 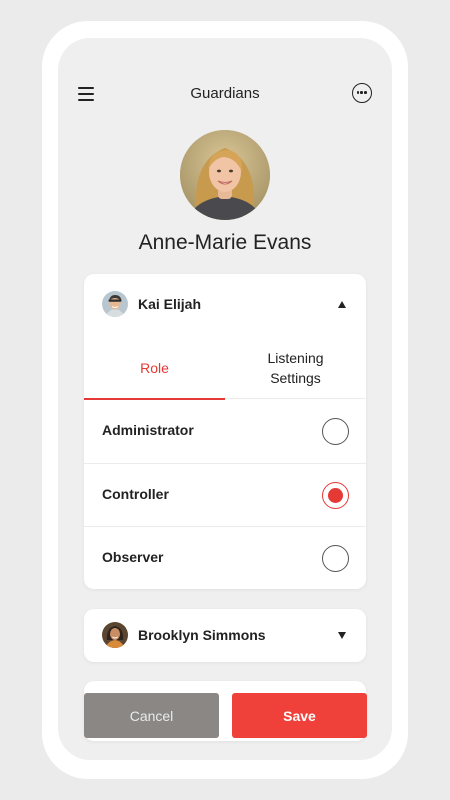 I want to click on role-option-administrator: Administrator, so click(x=225, y=431).